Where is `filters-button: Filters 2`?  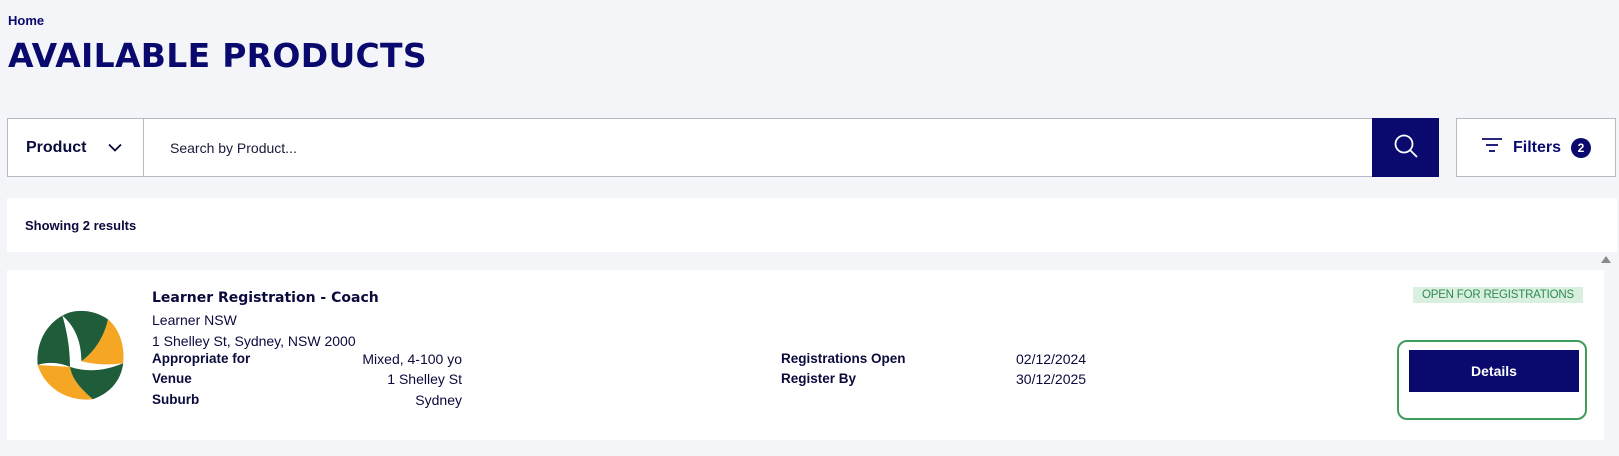 filters-button: Filters 2 is located at coordinates (1536, 147).